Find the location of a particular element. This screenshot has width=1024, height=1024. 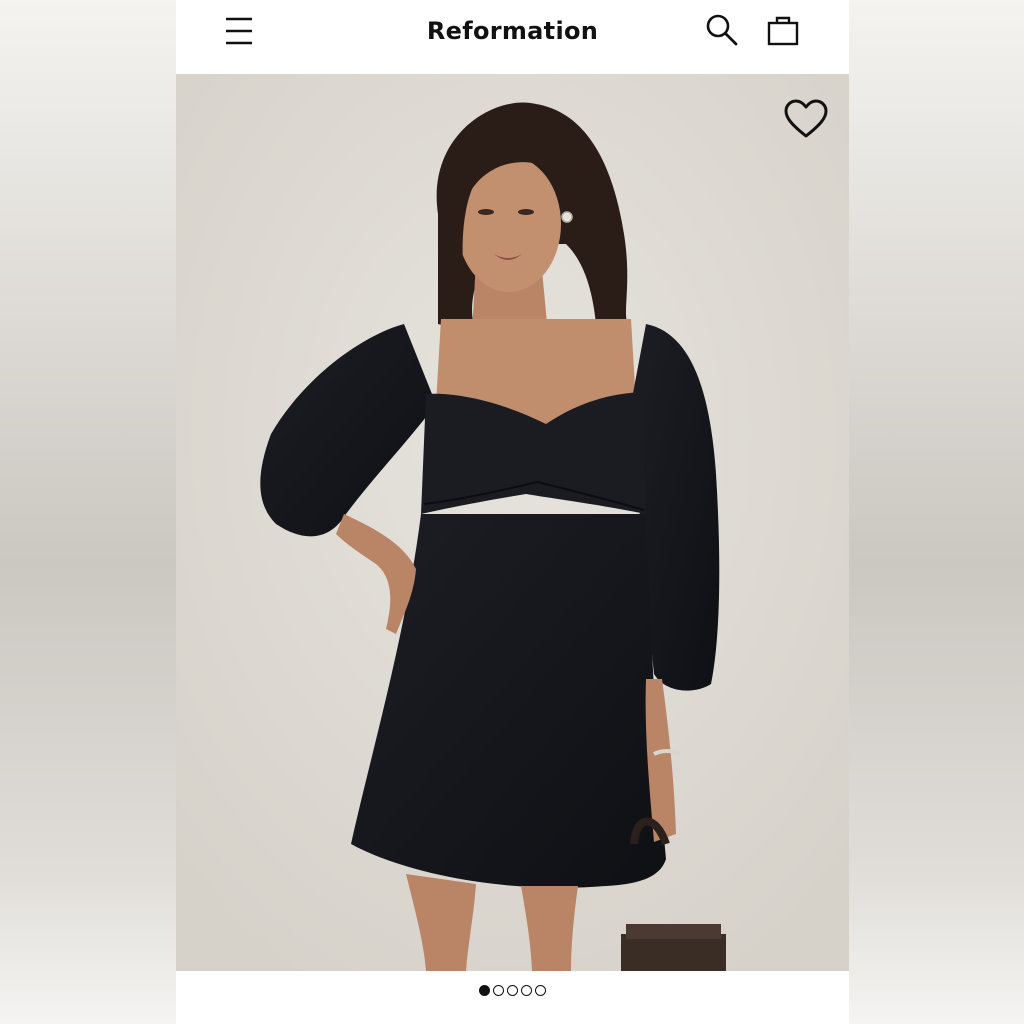

wishlist-button is located at coordinates (806, 120).